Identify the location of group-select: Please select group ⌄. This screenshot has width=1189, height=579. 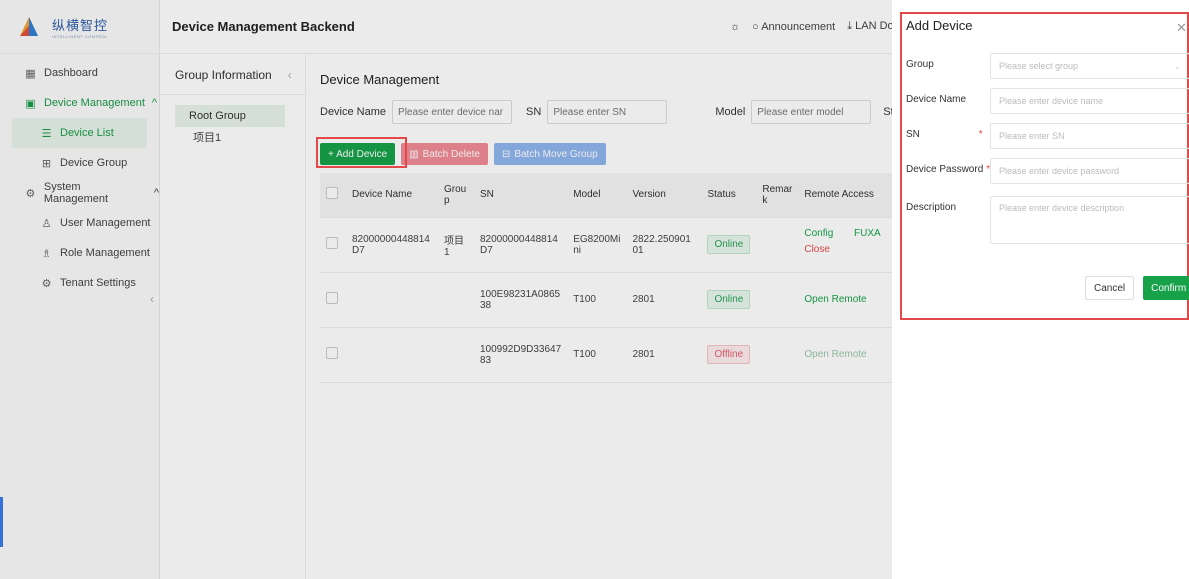
(1089, 66).